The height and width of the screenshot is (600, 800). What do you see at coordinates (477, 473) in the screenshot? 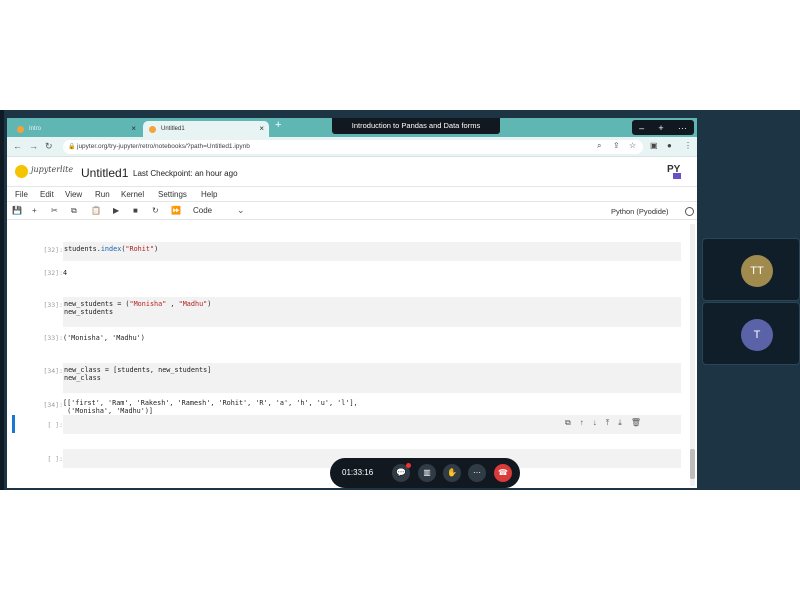
I see `more-button: ⋯` at bounding box center [477, 473].